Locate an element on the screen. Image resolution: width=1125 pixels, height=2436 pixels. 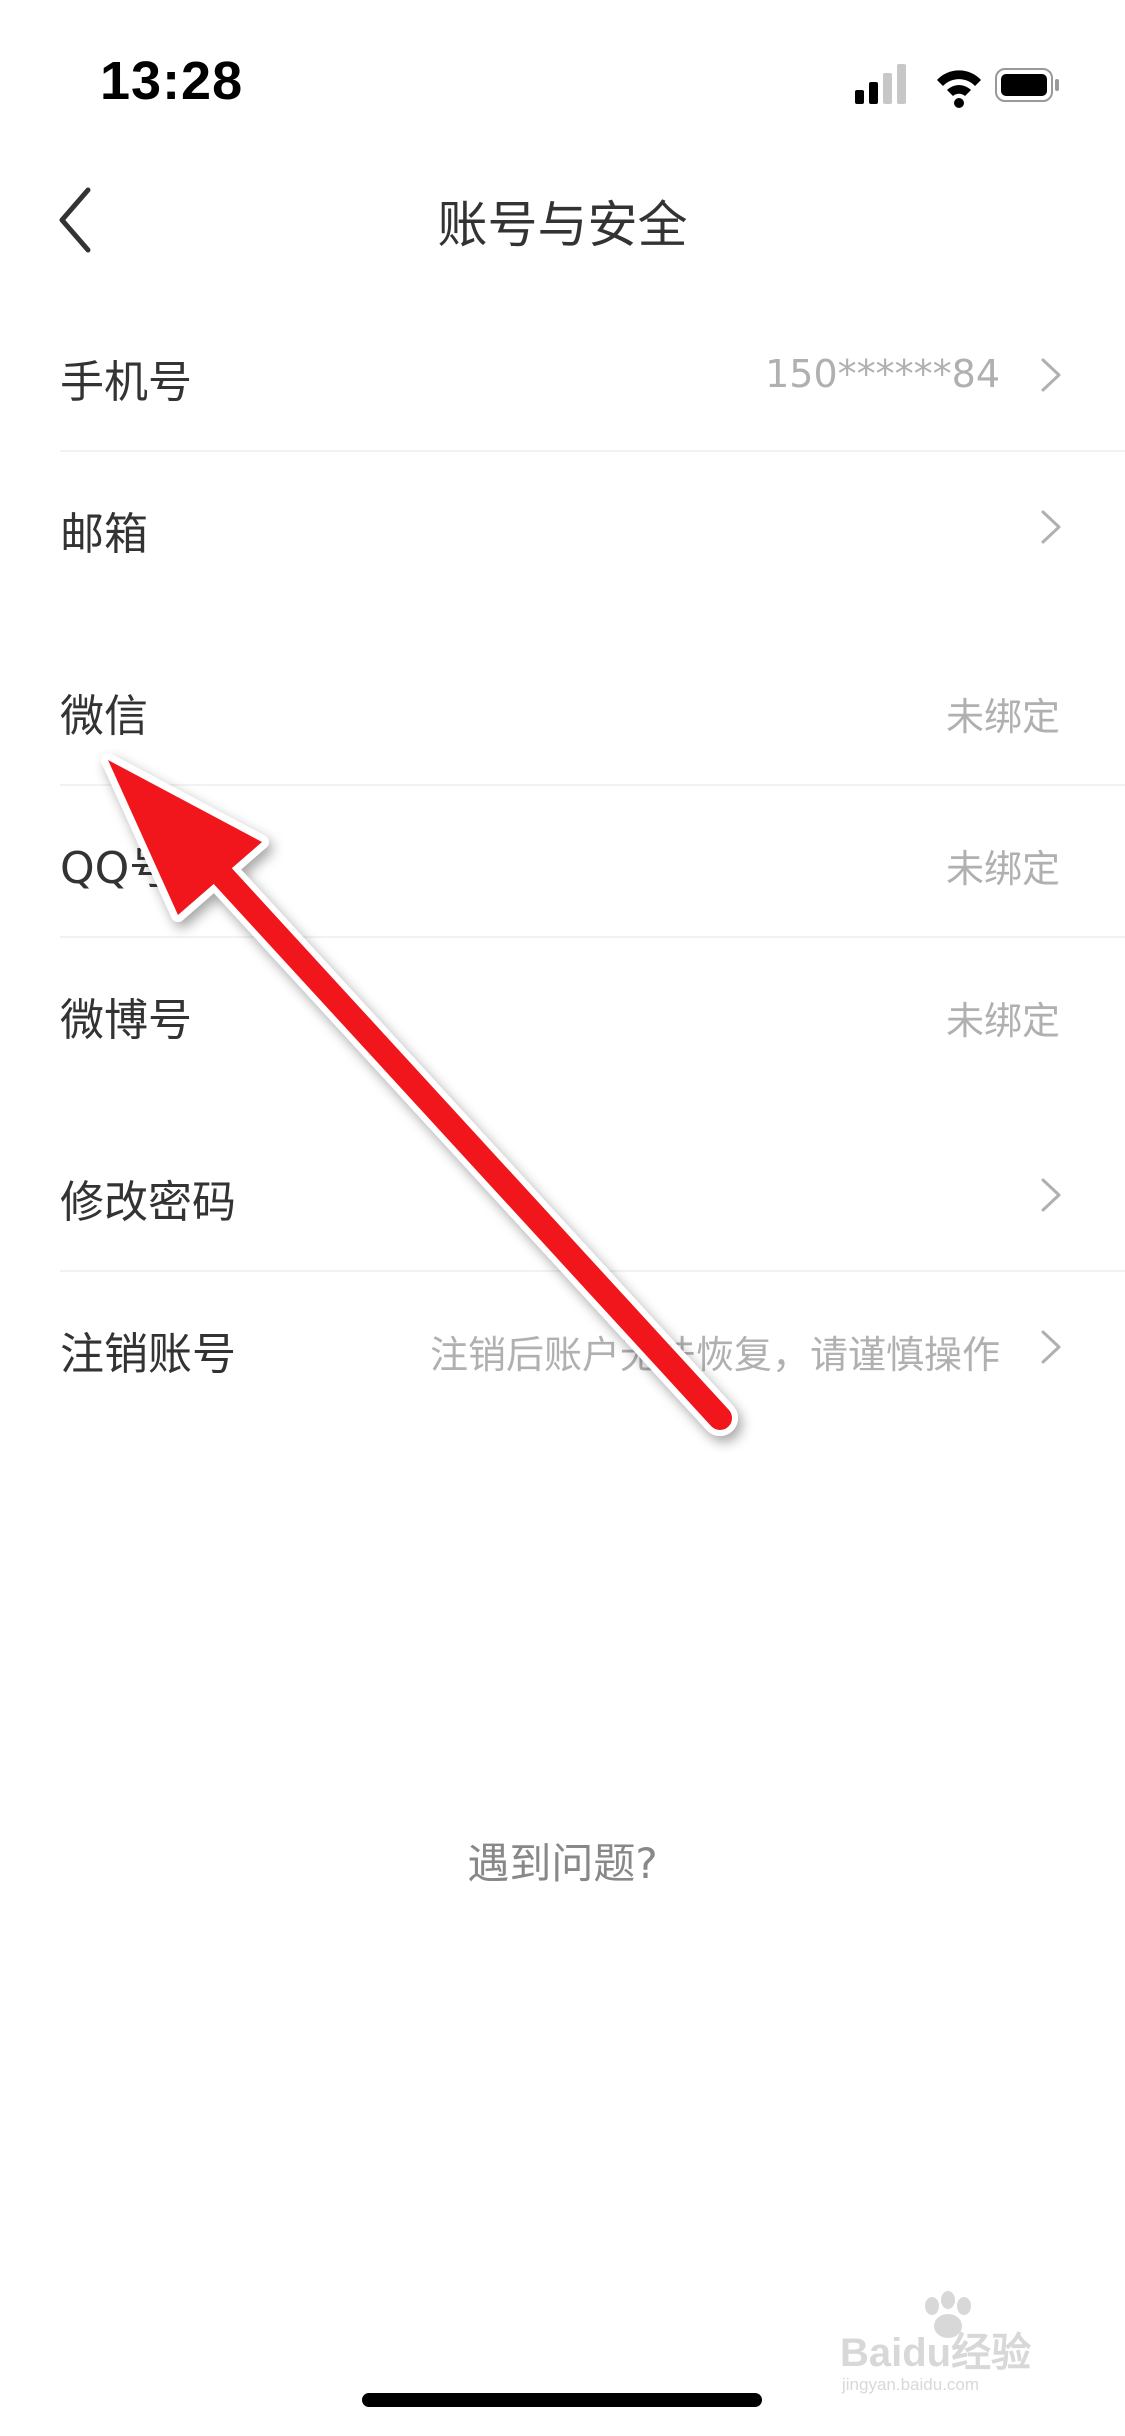
weibo-label: 微博号 is located at coordinates (126, 1020).